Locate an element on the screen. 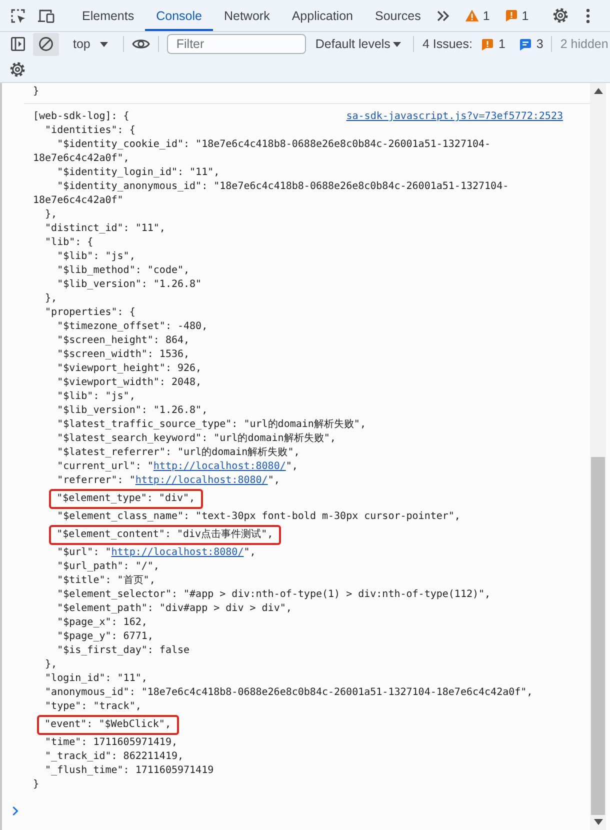 This screenshot has width=610, height=830. issue-count-button: 1 is located at coordinates (516, 15).